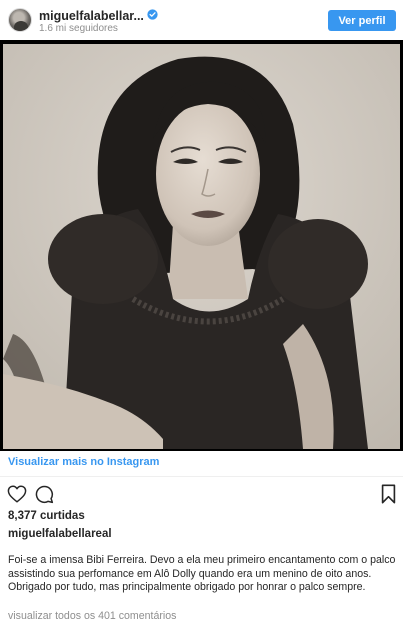 This screenshot has width=403, height=628. Describe the element at coordinates (201, 476) in the screenshot. I see `divider` at that location.